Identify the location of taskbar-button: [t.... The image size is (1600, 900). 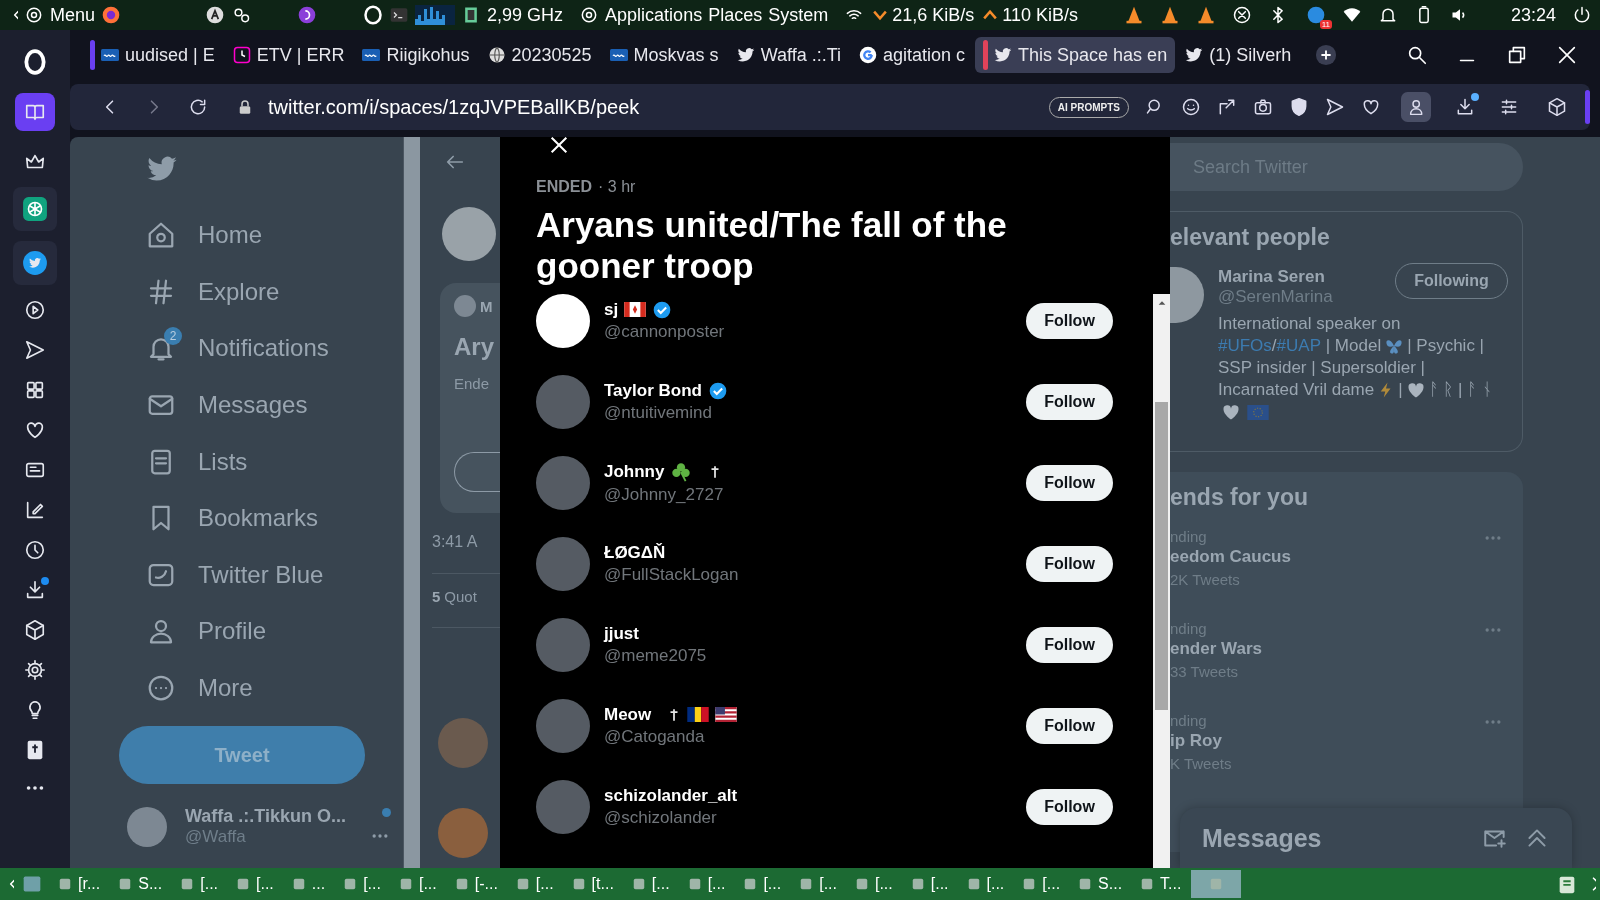
(592, 884).